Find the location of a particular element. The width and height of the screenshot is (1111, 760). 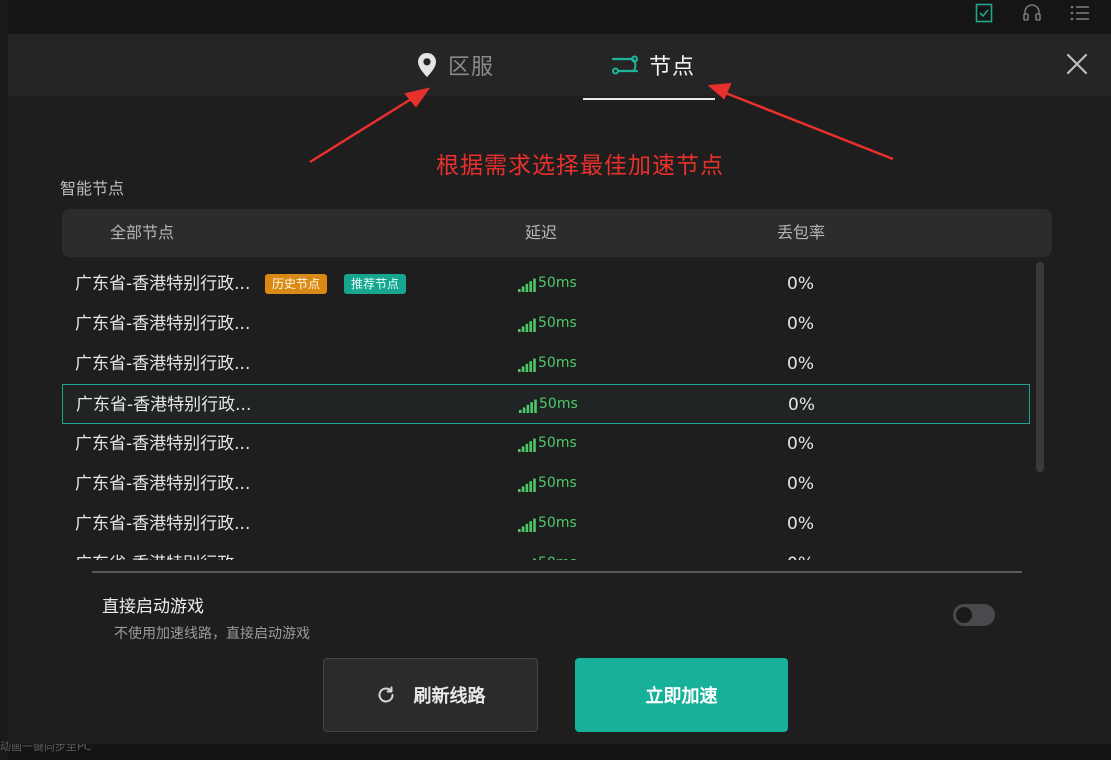

active-tab-indicator is located at coordinates (649, 99).